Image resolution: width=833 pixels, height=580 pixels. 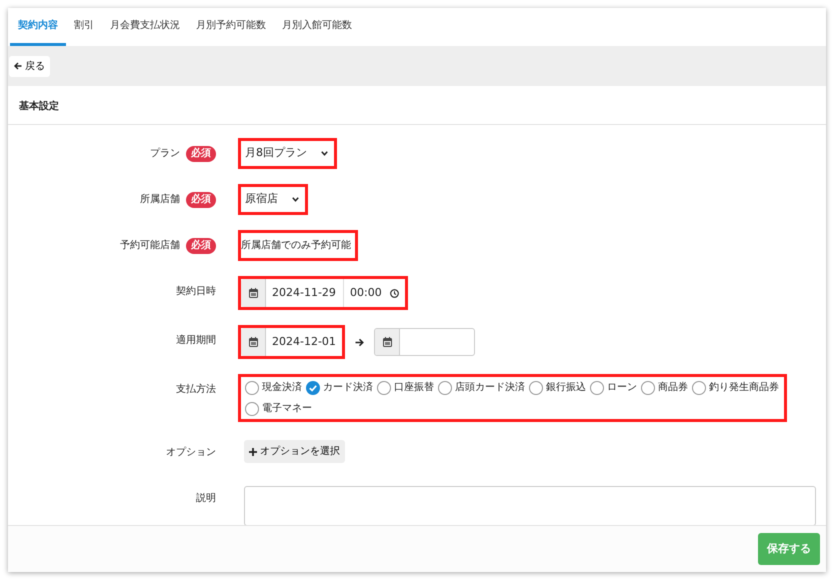 I want to click on clock-icon, so click(x=394, y=293).